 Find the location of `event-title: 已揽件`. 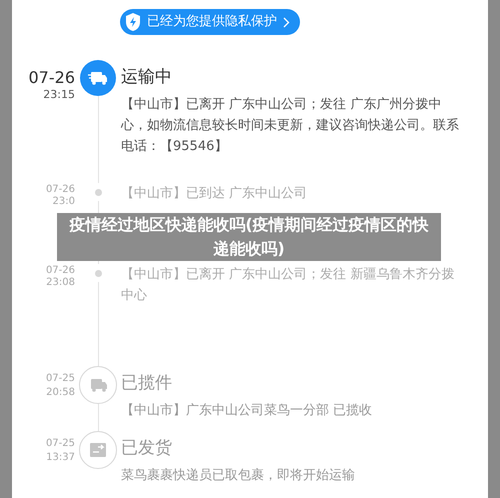

event-title: 已揽件 is located at coordinates (147, 383).